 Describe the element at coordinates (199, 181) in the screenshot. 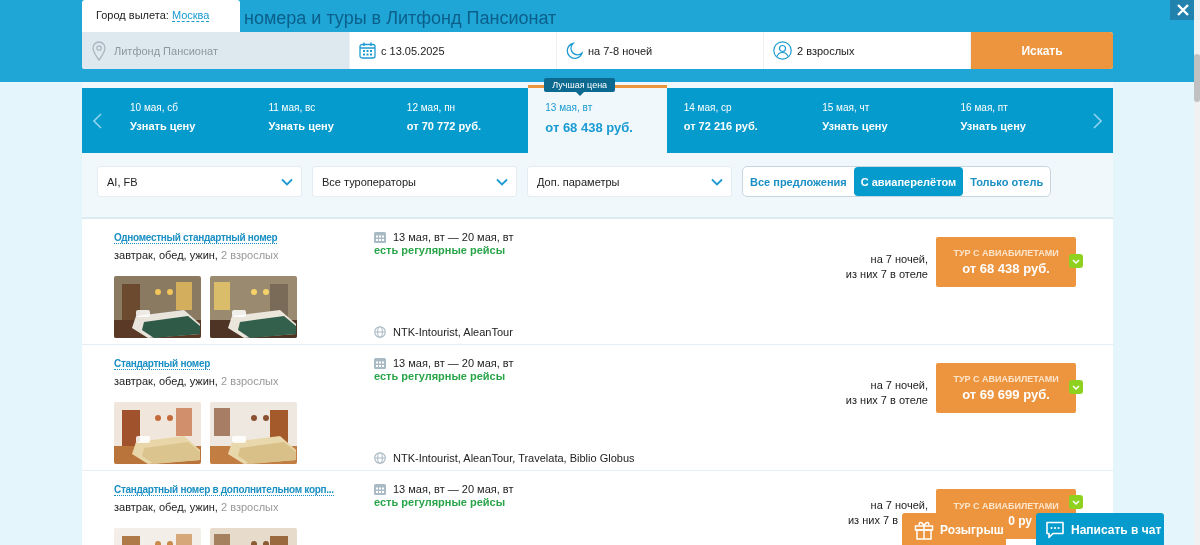

I see `filter-dropdown: AI, FB` at that location.